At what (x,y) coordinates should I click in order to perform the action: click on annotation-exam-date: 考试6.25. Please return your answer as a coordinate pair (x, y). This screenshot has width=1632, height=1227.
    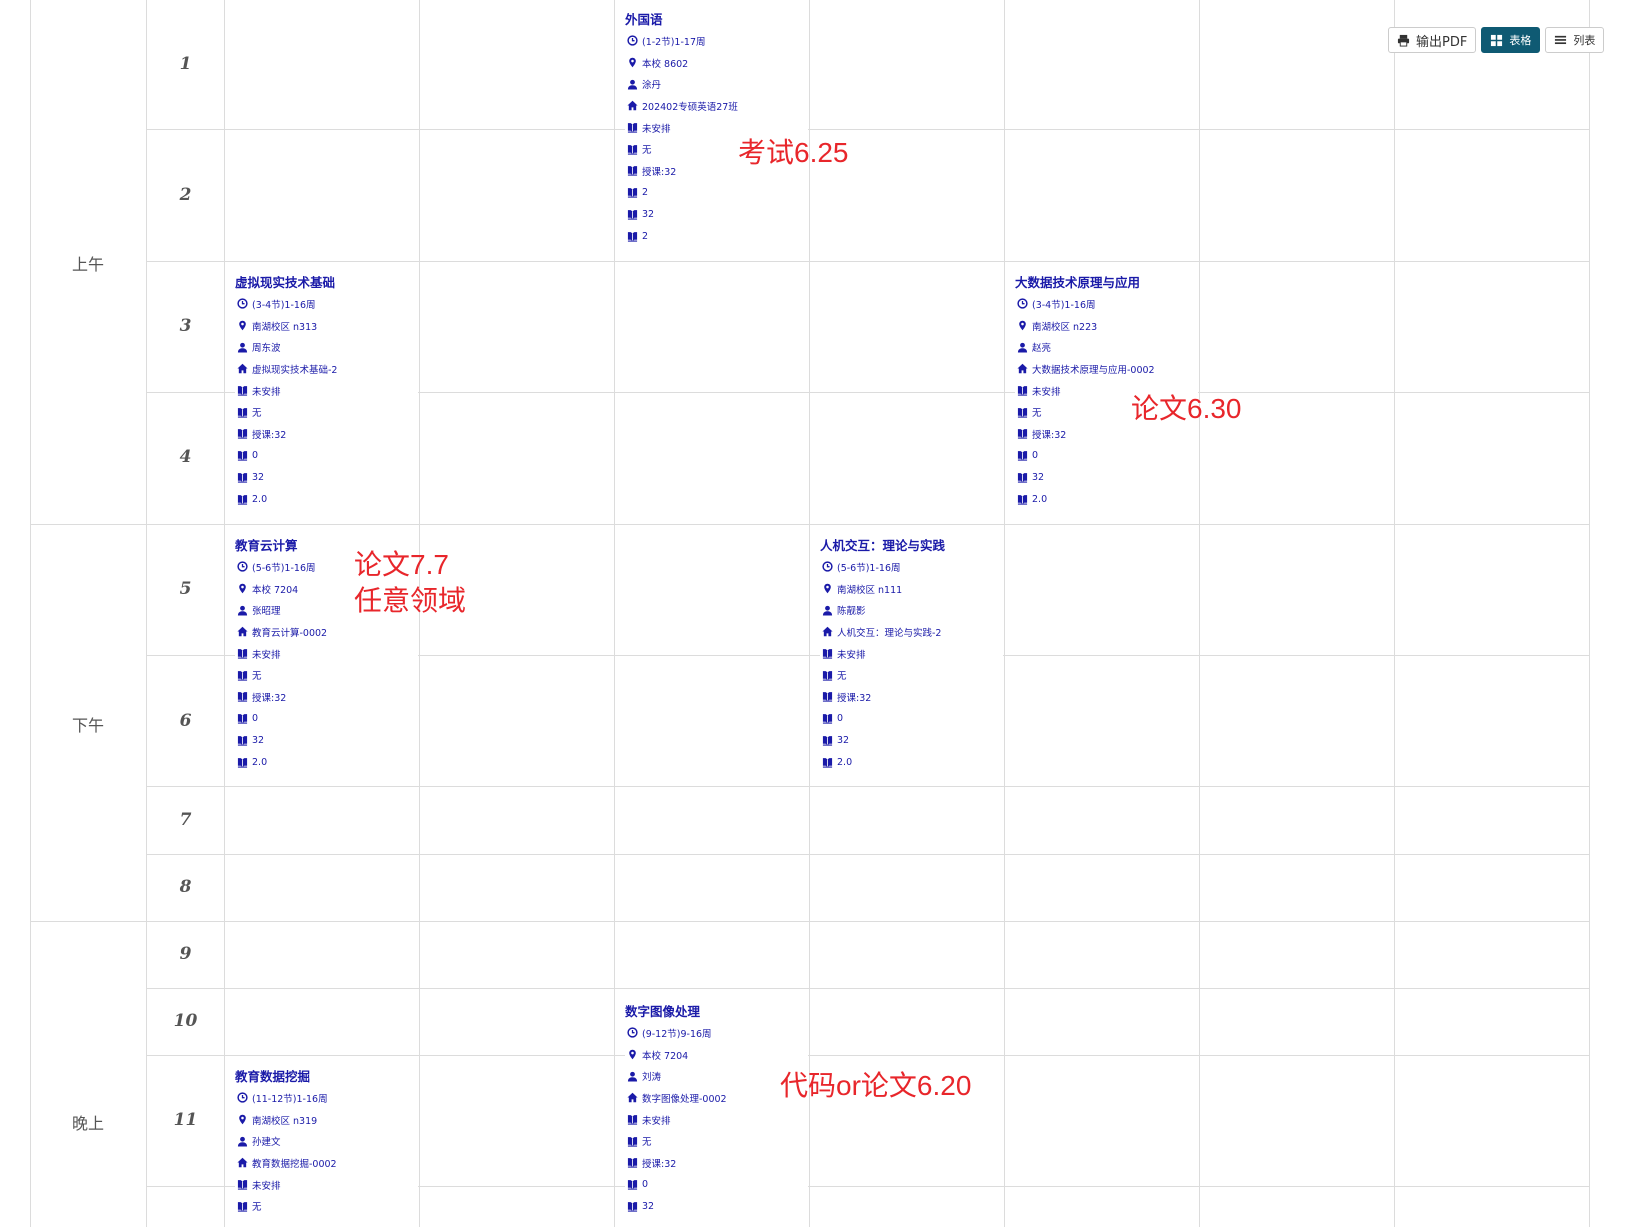
    Looking at the image, I should click on (793, 152).